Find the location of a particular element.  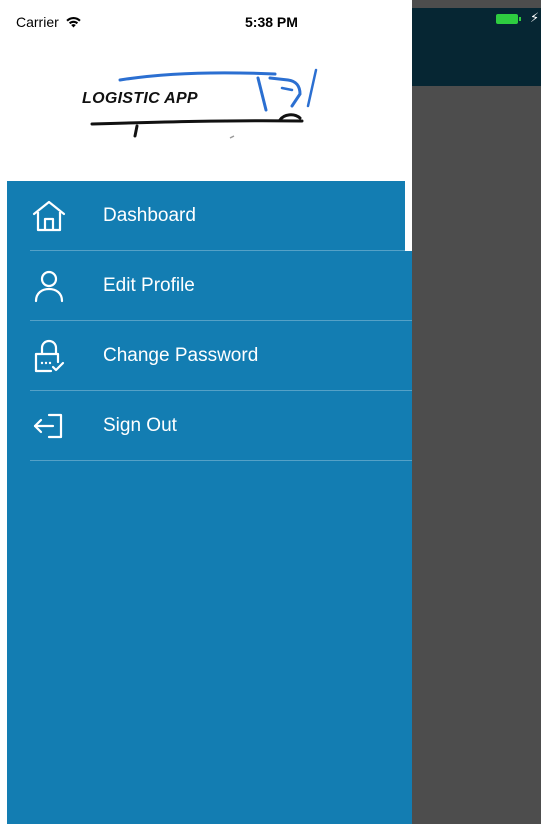

status-carrier: Carrier is located at coordinates (49, 22).